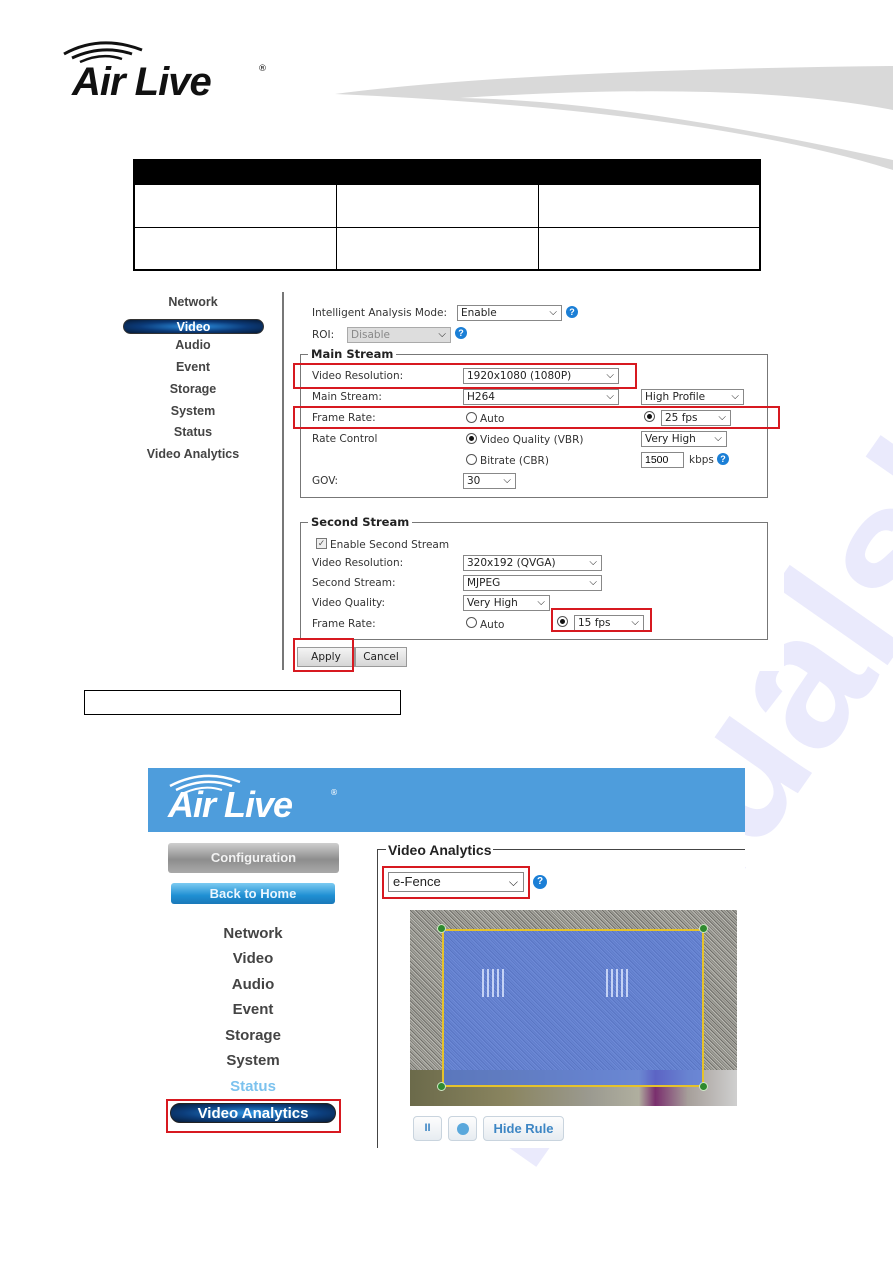 The height and width of the screenshot is (1263, 893). Describe the element at coordinates (471, 622) in the screenshot. I see `second-frame-rate-auto-radio` at that location.